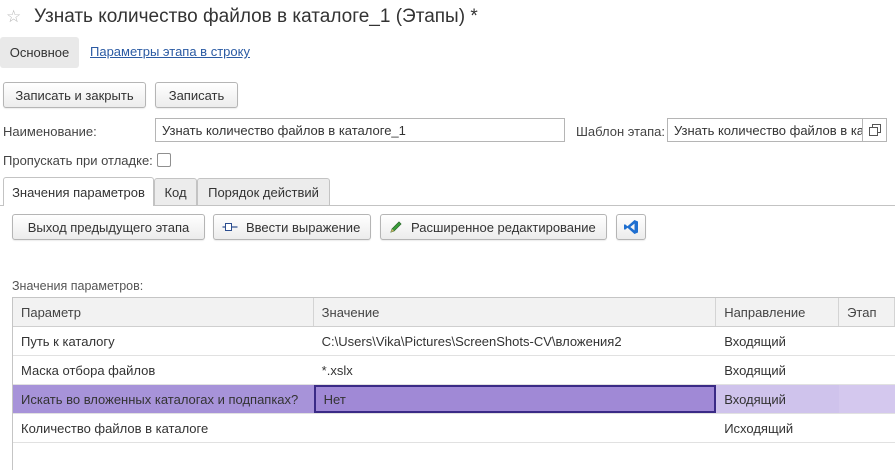 This screenshot has width=895, height=470. What do you see at coordinates (50, 131) in the screenshot?
I see `name-label: Наименование:` at bounding box center [50, 131].